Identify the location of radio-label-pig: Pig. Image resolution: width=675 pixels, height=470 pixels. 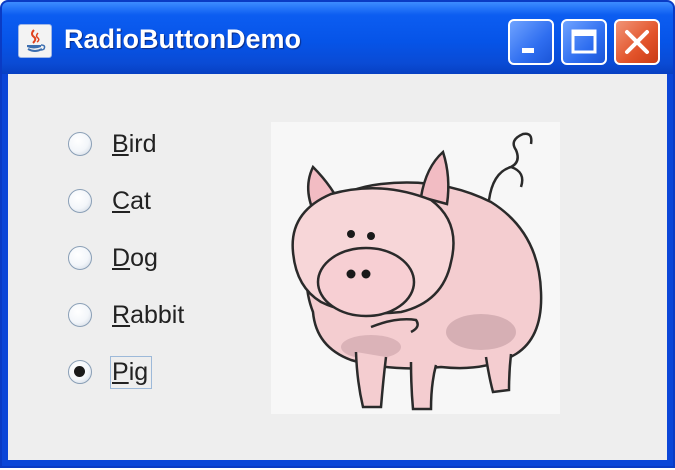
(131, 372).